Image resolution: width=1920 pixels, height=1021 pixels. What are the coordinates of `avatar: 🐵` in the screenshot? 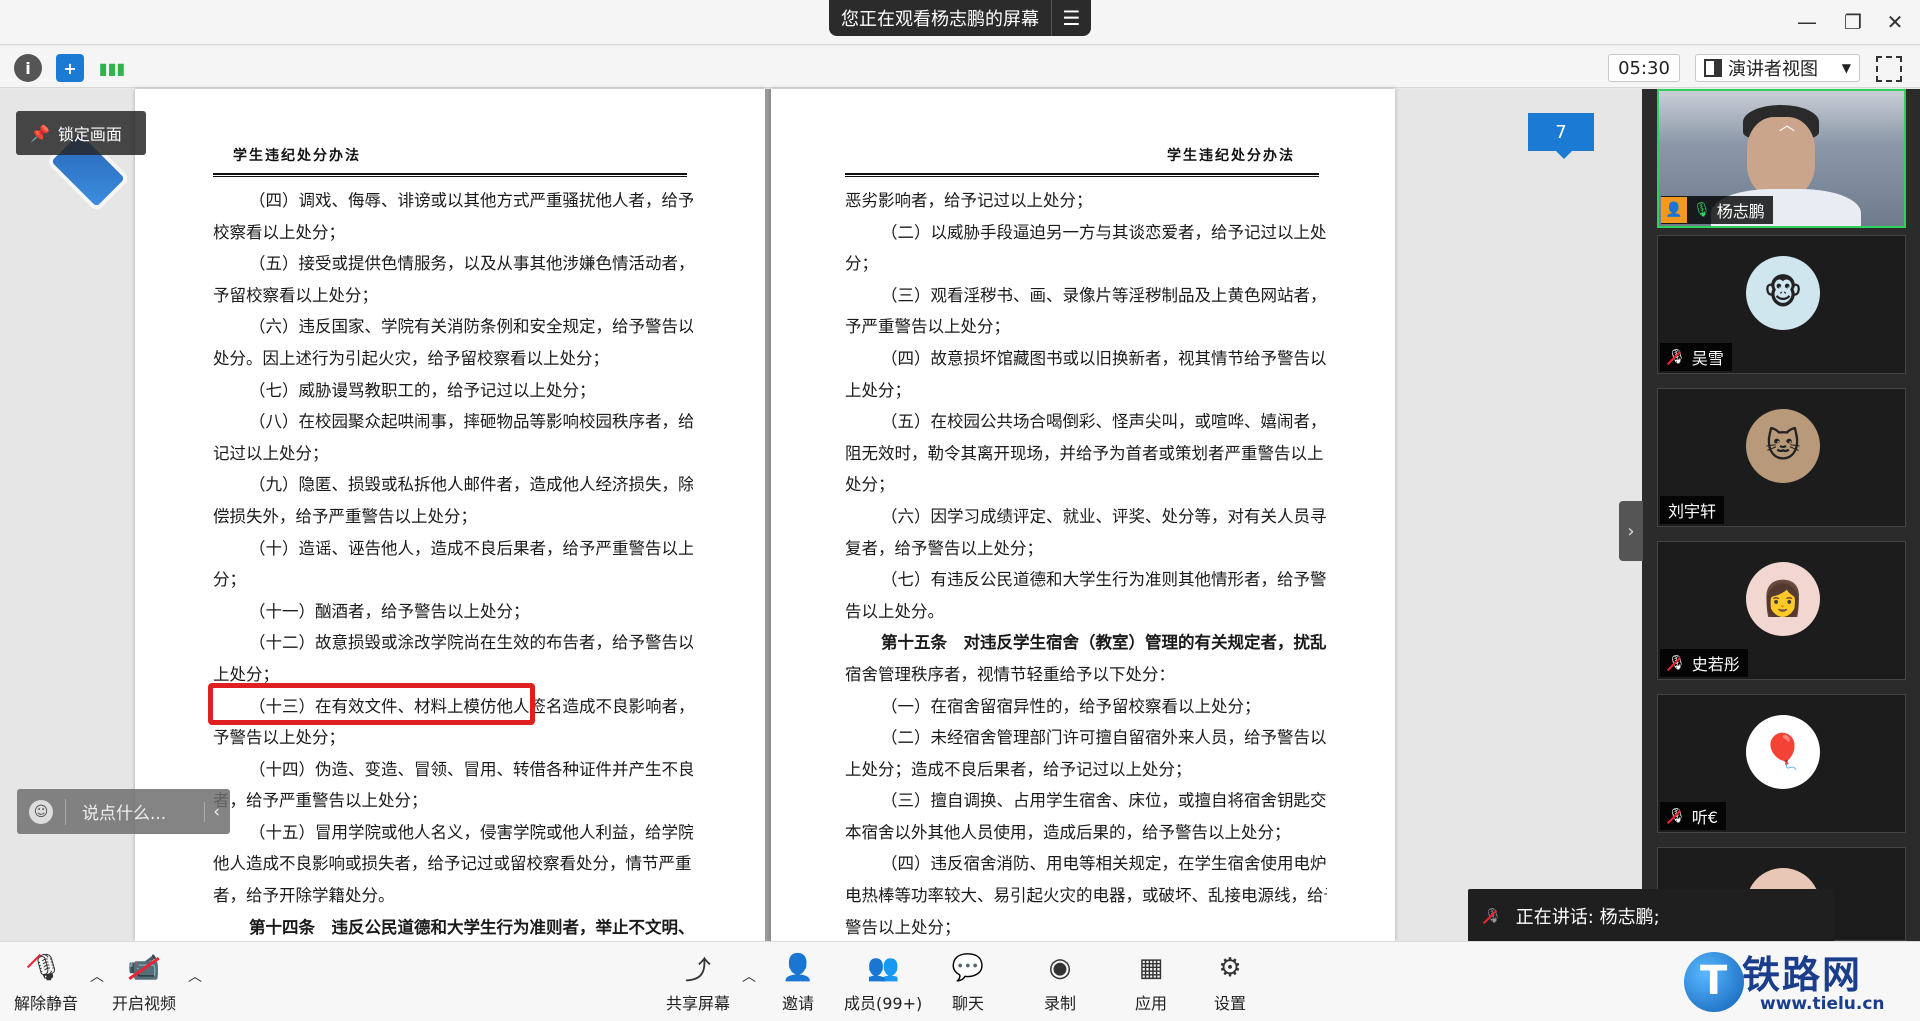 It's located at (1783, 293).